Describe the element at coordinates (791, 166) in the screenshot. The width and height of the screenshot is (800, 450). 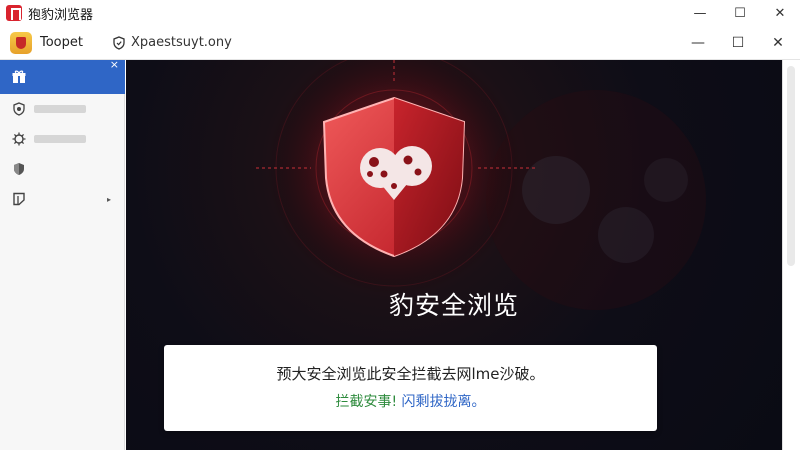
I see `scrollbar-thumb` at that location.